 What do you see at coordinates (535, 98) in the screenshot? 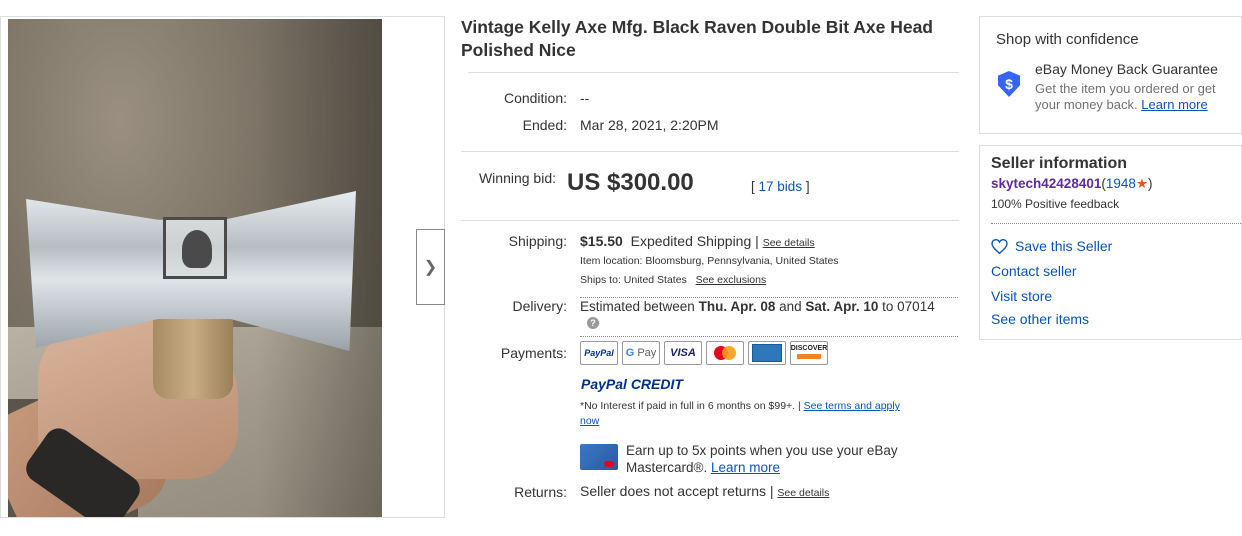
I see `condition-label: Condition:` at bounding box center [535, 98].